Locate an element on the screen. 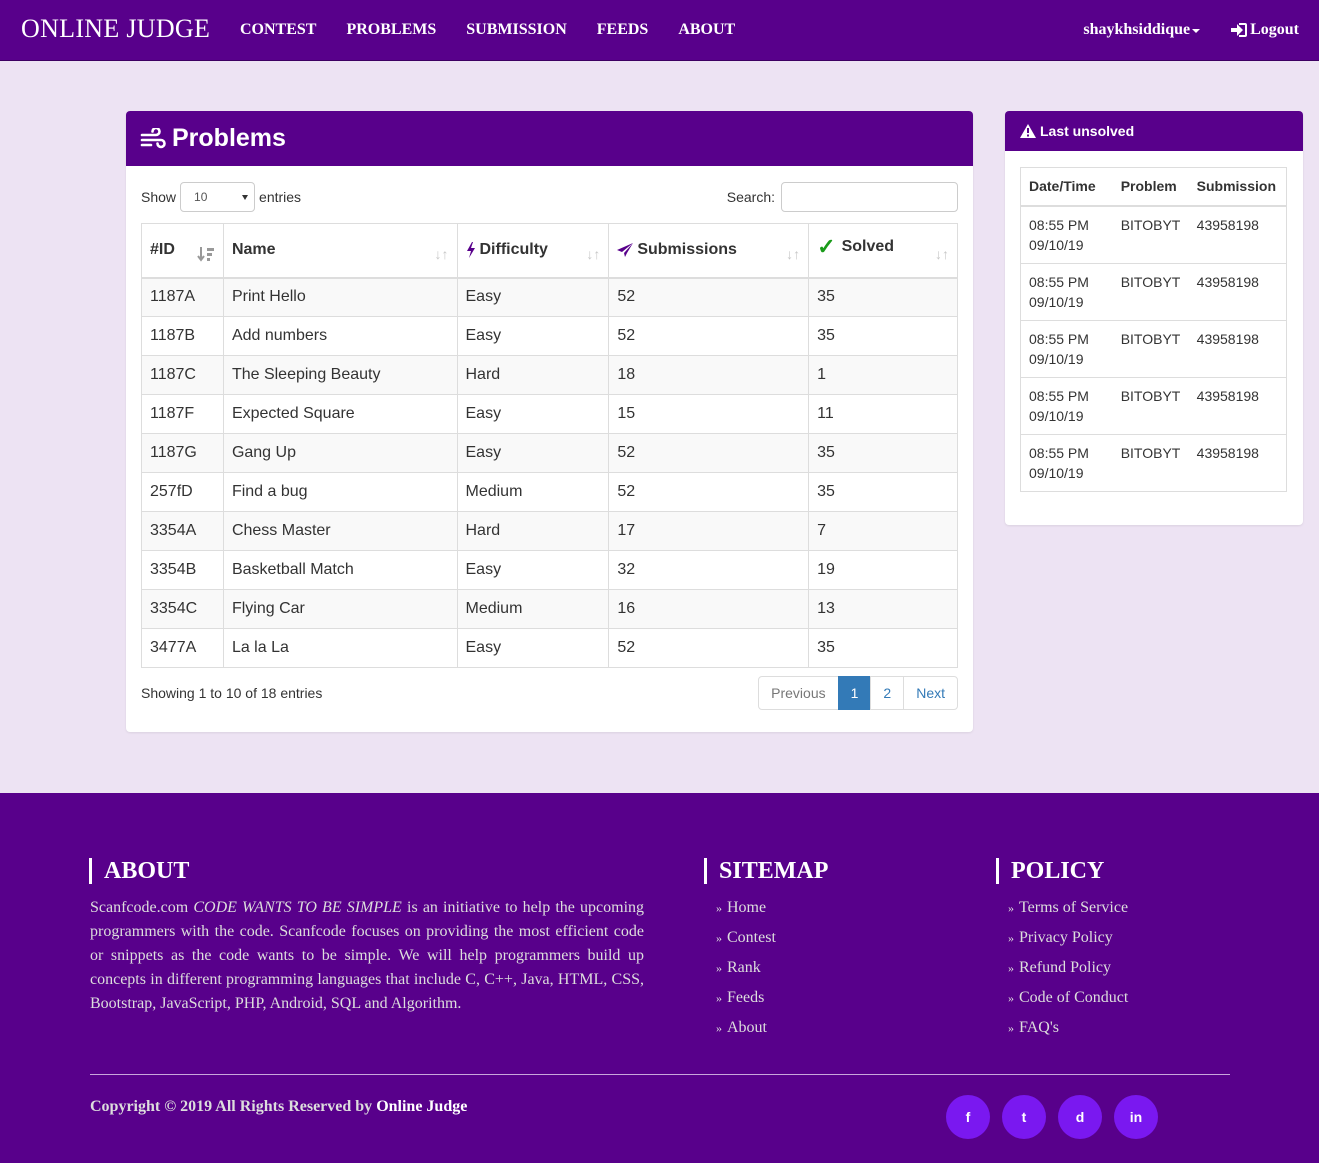  nav-contest: CONTEST is located at coordinates (278, 30).